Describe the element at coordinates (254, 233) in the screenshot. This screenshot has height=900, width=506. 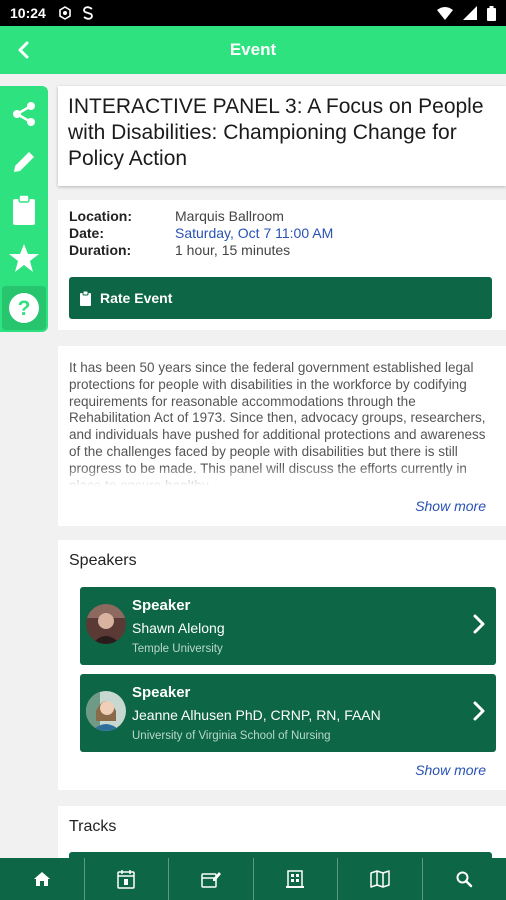
I see `date-value: Saturday, Oct 7 11:00 AM` at that location.